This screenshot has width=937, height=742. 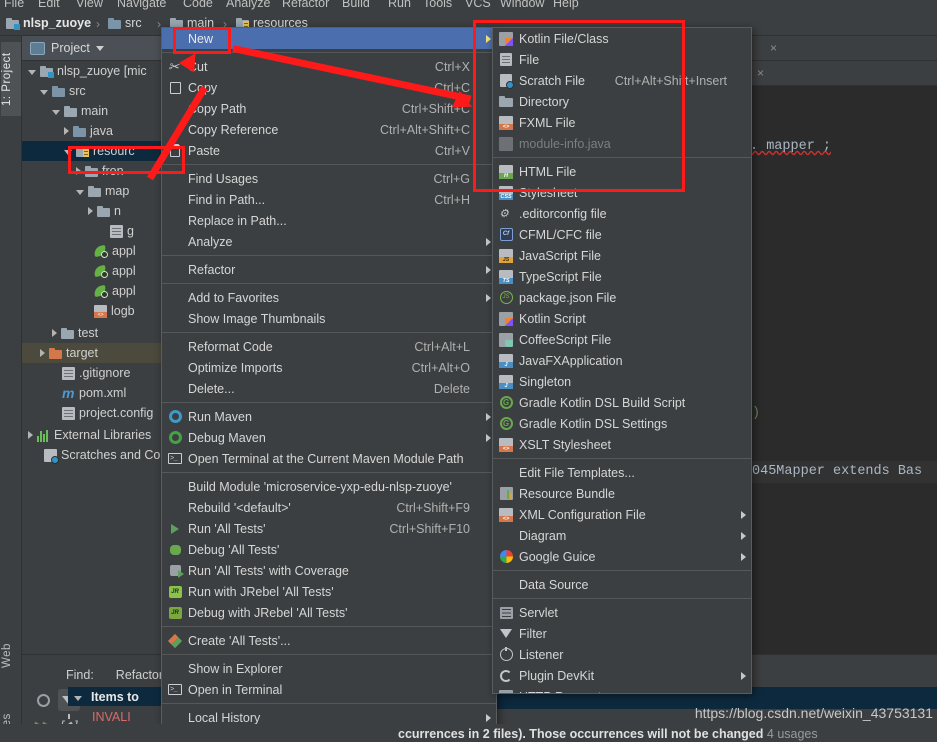 I want to click on menu-help: Help, so click(x=566, y=5).